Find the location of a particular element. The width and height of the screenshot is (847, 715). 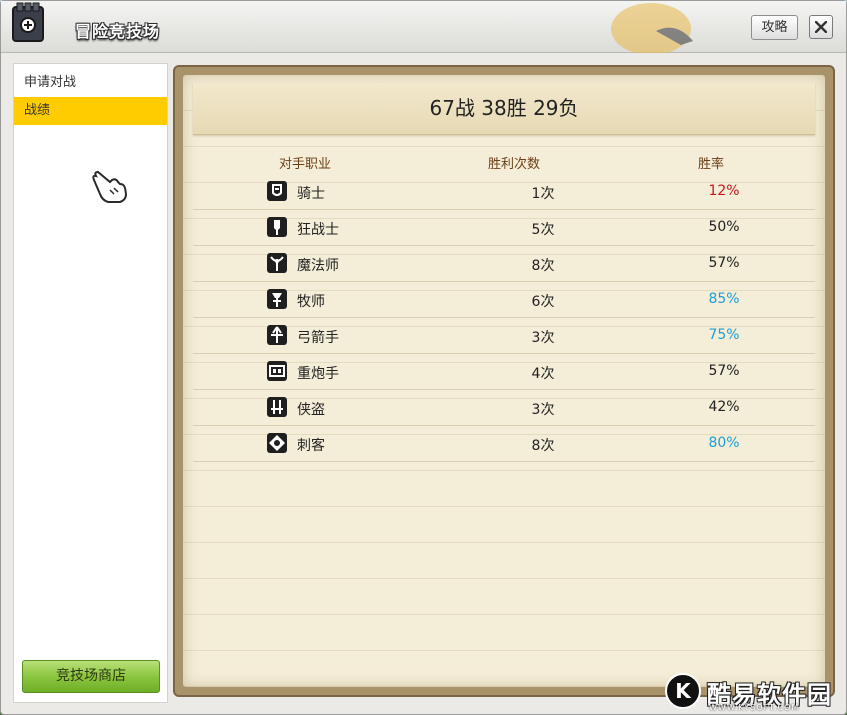

close-icon is located at coordinates (821, 27).